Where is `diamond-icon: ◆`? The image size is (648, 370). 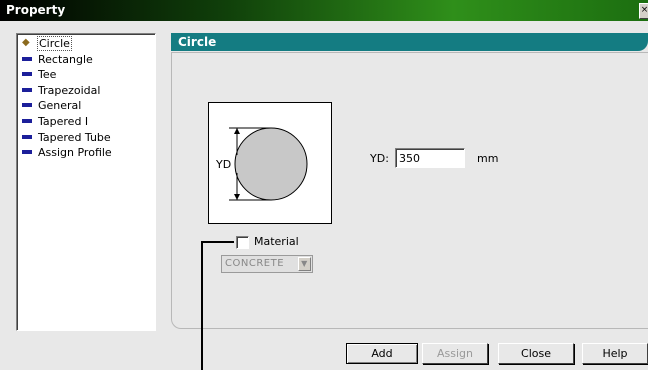
diamond-icon: ◆ is located at coordinates (26, 42).